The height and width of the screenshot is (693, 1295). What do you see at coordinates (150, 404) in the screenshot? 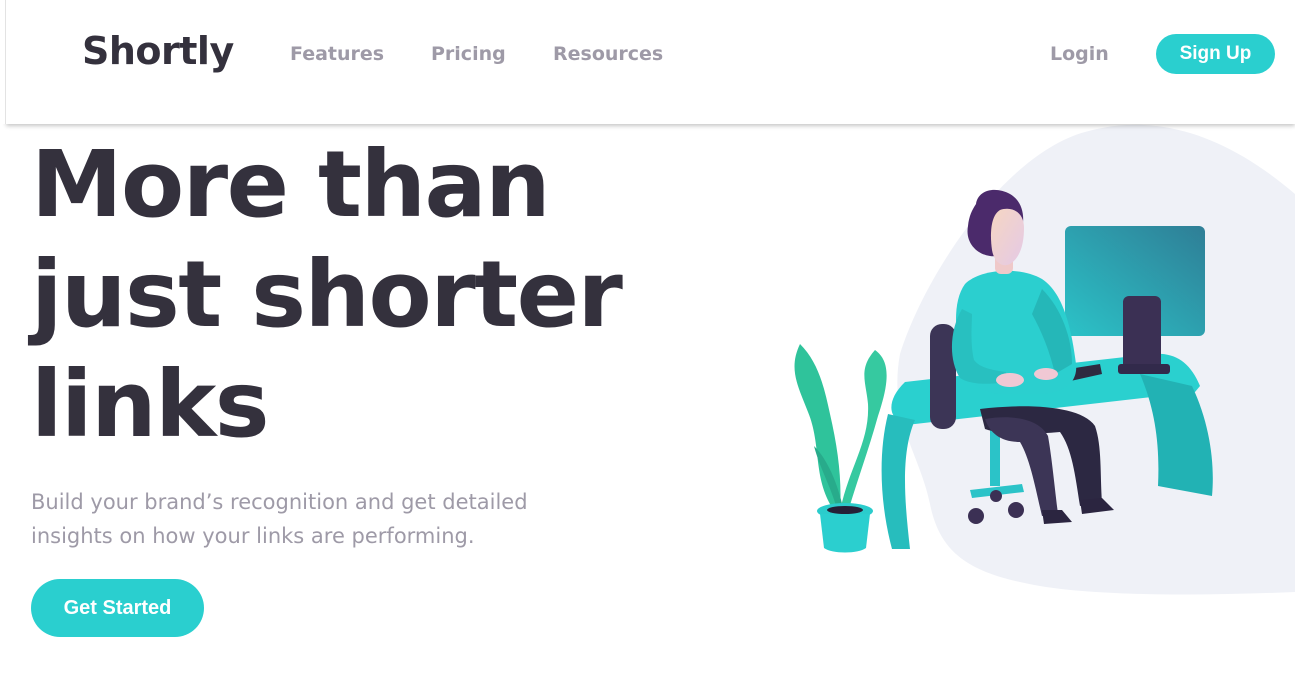
I see `hero-title-line: links` at bounding box center [150, 404].